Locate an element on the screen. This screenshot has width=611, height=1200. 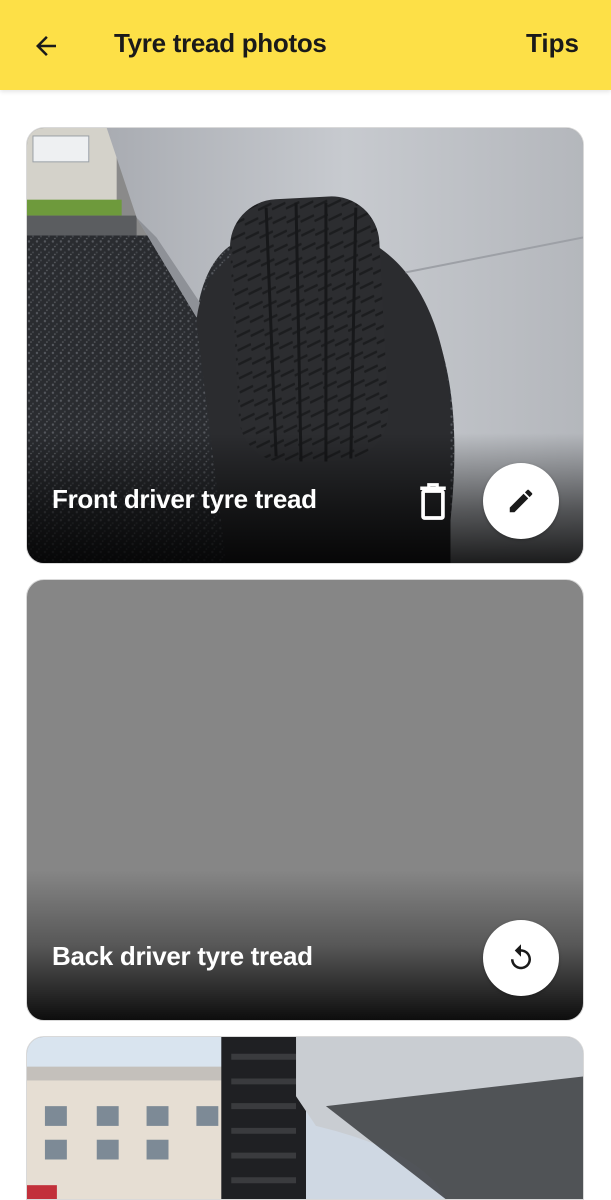
arrow-left-icon is located at coordinates (46, 46).